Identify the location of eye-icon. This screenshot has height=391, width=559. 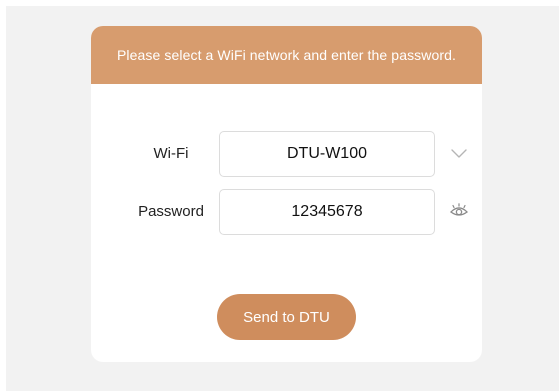
(459, 211).